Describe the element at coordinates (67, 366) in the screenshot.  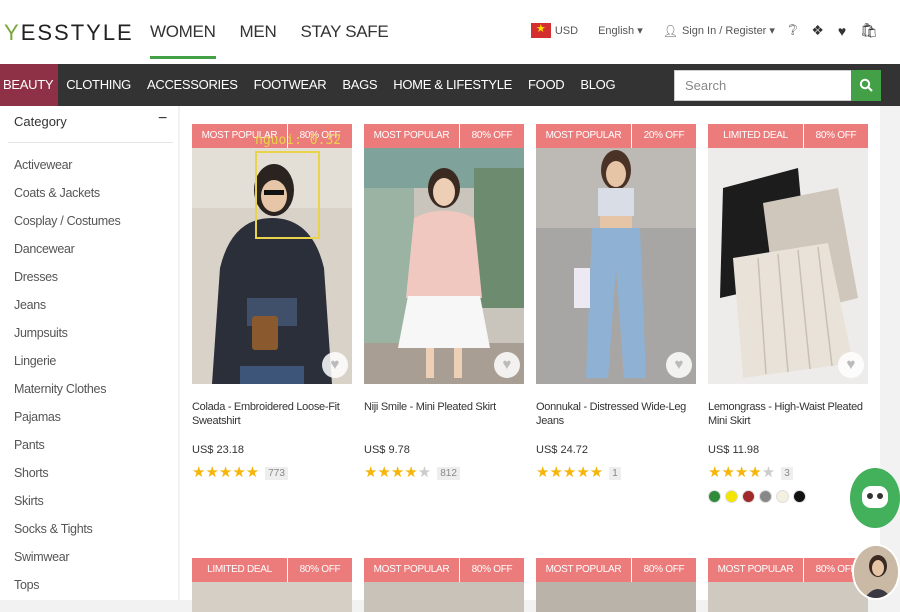
I see `sidebar-item-lingerie: Lingerie` at that location.